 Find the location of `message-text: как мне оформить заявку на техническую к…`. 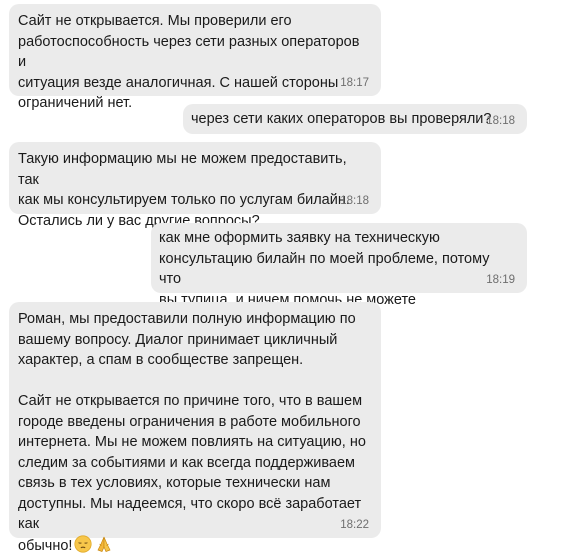

message-text: как мне оформить заявку на техническую к… is located at coordinates (337, 269).